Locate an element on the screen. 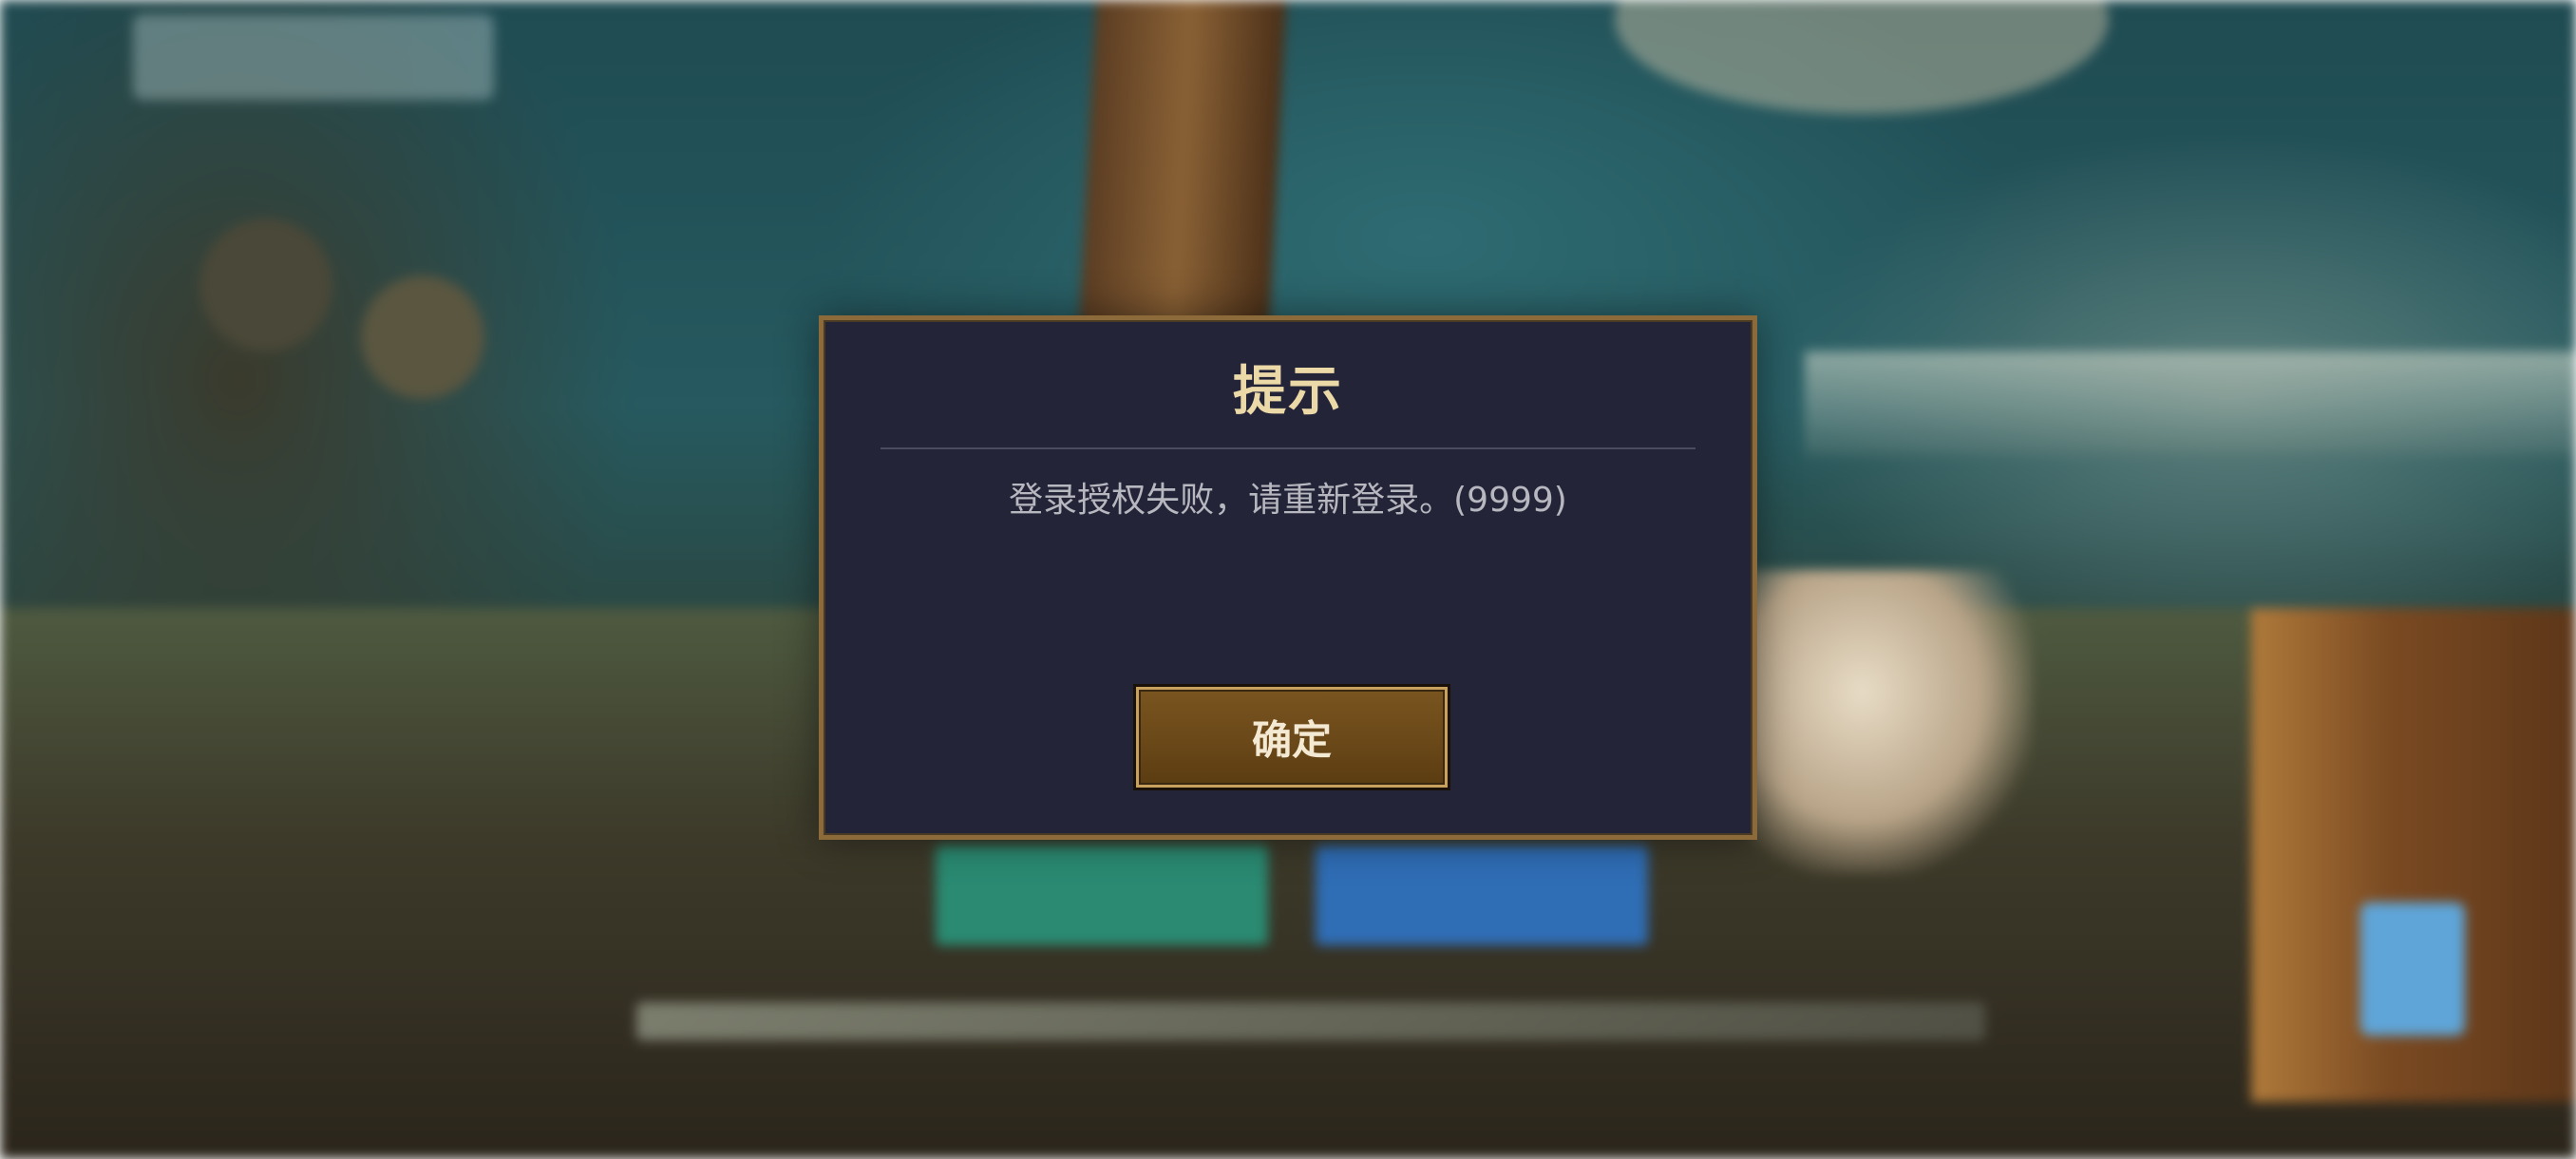 This screenshot has width=2576, height=1159. dialog-divider is located at coordinates (1288, 448).